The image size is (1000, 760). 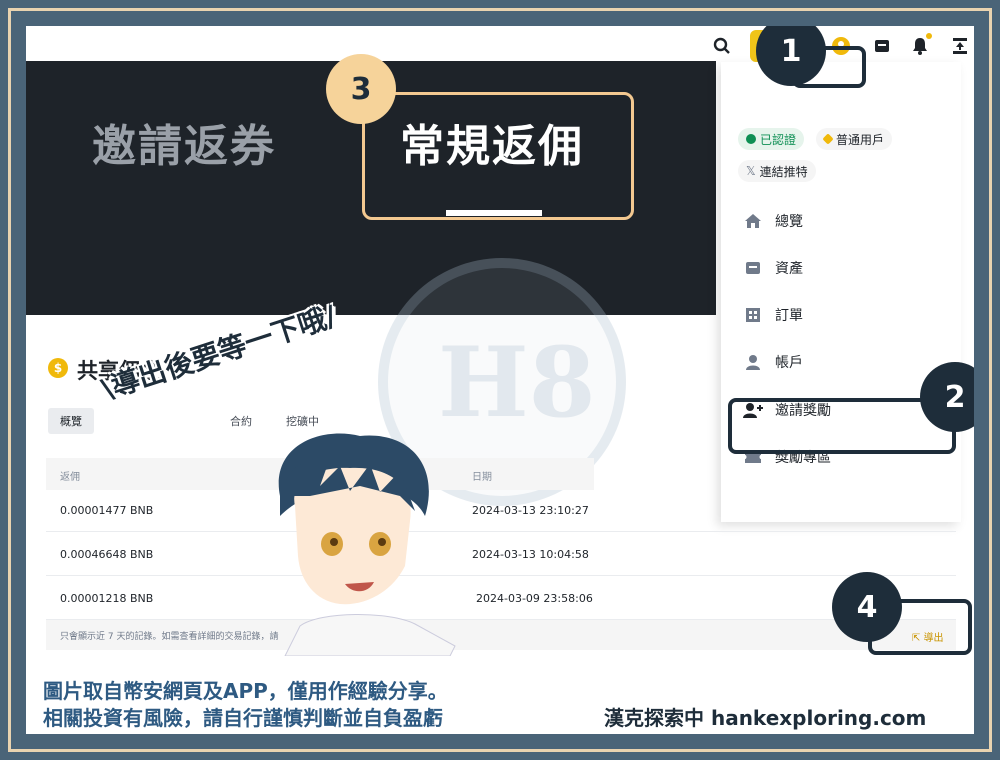 What do you see at coordinates (828, 139) in the screenshot?
I see `diamond-icon` at bounding box center [828, 139].